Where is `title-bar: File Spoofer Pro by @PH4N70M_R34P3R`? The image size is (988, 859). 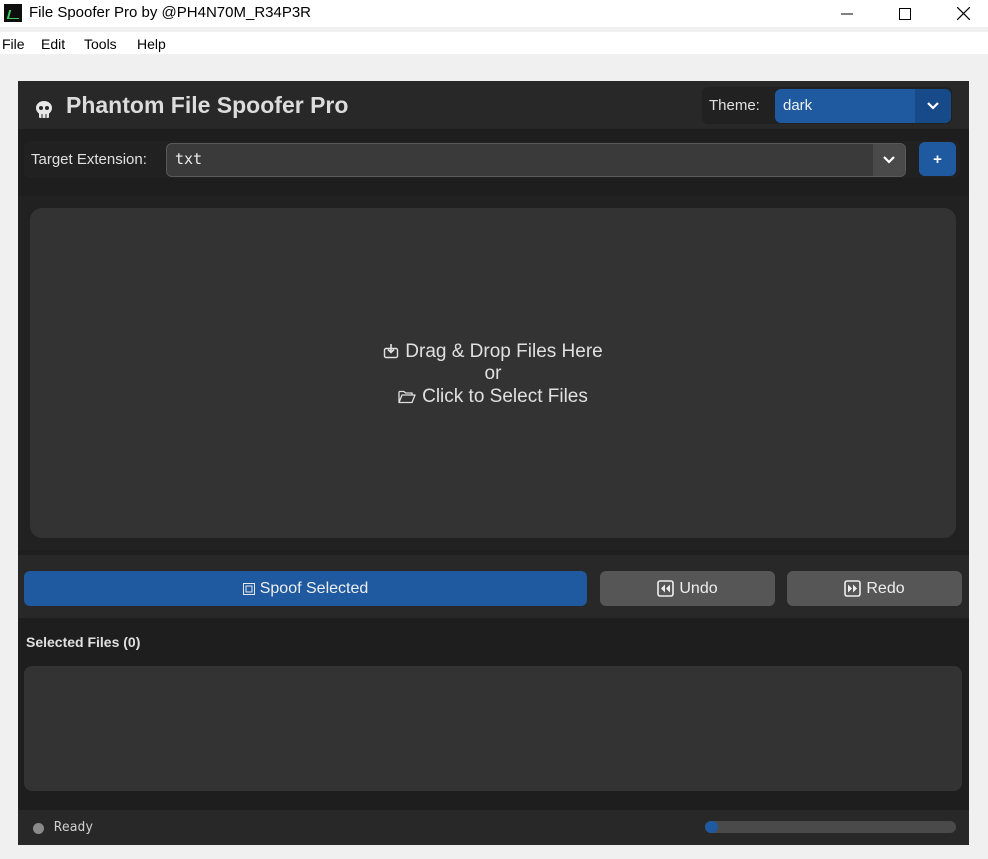 title-bar: File Spoofer Pro by @PH4N70M_R34P3R is located at coordinates (494, 13).